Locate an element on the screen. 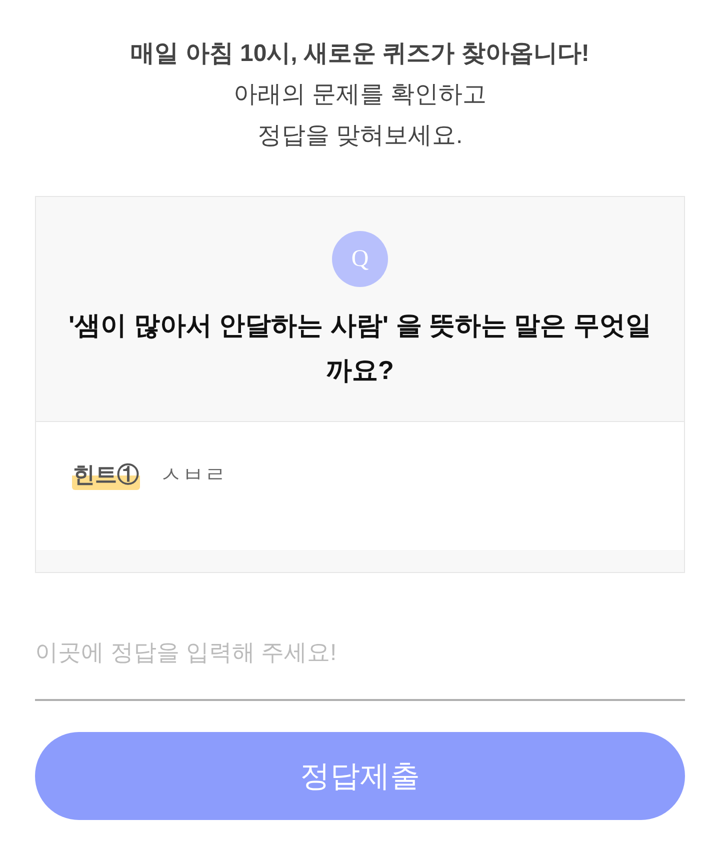 Image resolution: width=720 pixels, height=854 pixels. answer-input: 이곳에 정답을 입력해 주세요! is located at coordinates (360, 666).